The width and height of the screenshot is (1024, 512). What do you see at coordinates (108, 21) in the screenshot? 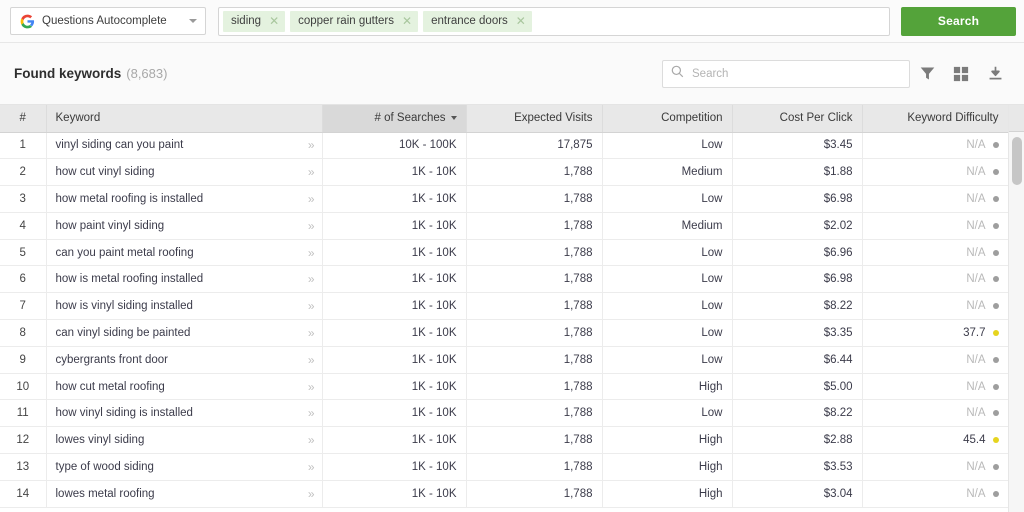
I see `search-engine-selector: Questions Autocomplete` at bounding box center [108, 21].